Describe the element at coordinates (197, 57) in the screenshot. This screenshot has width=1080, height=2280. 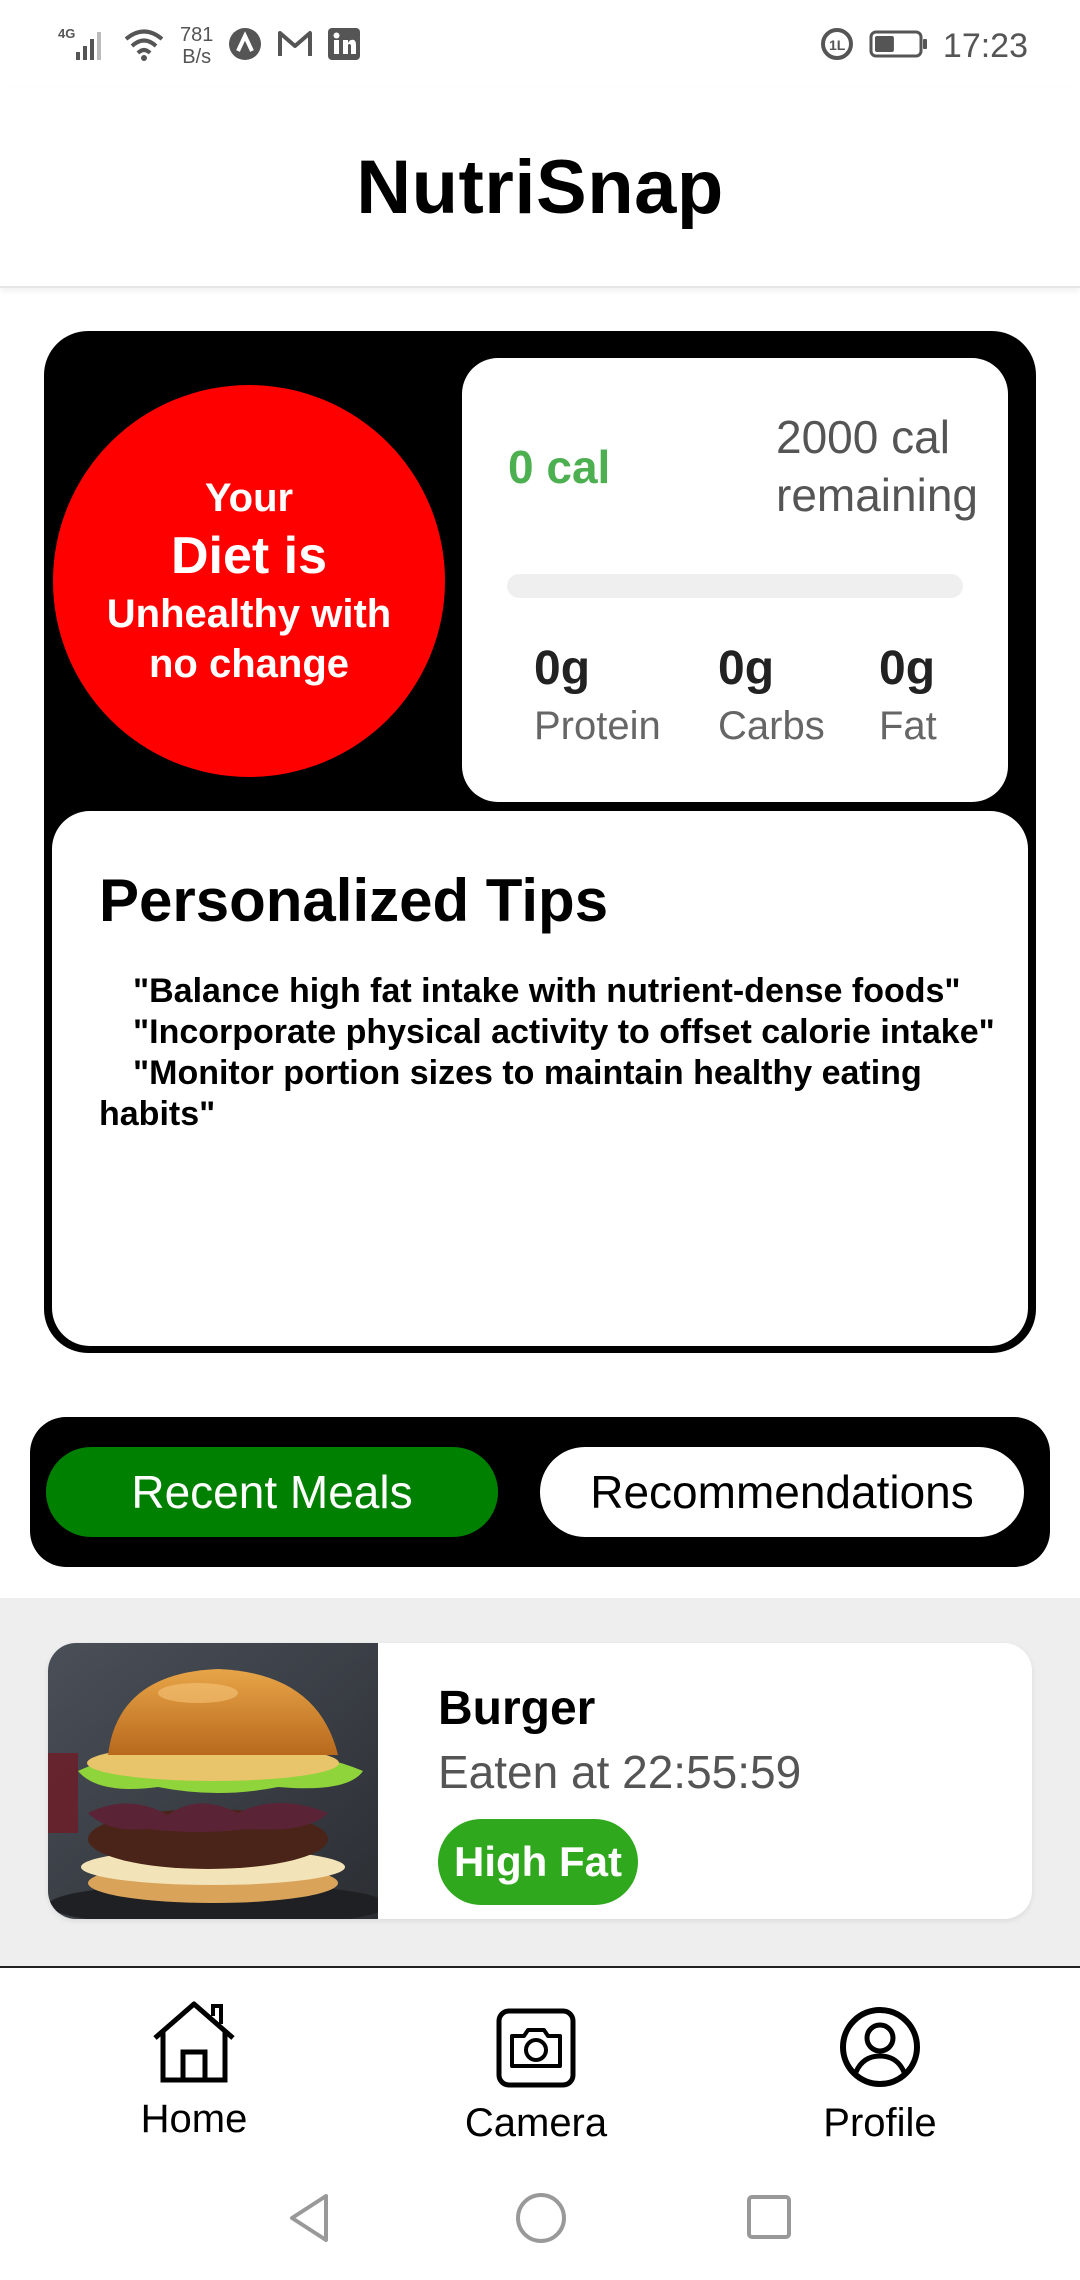
I see `speed-unit: B/s` at that location.